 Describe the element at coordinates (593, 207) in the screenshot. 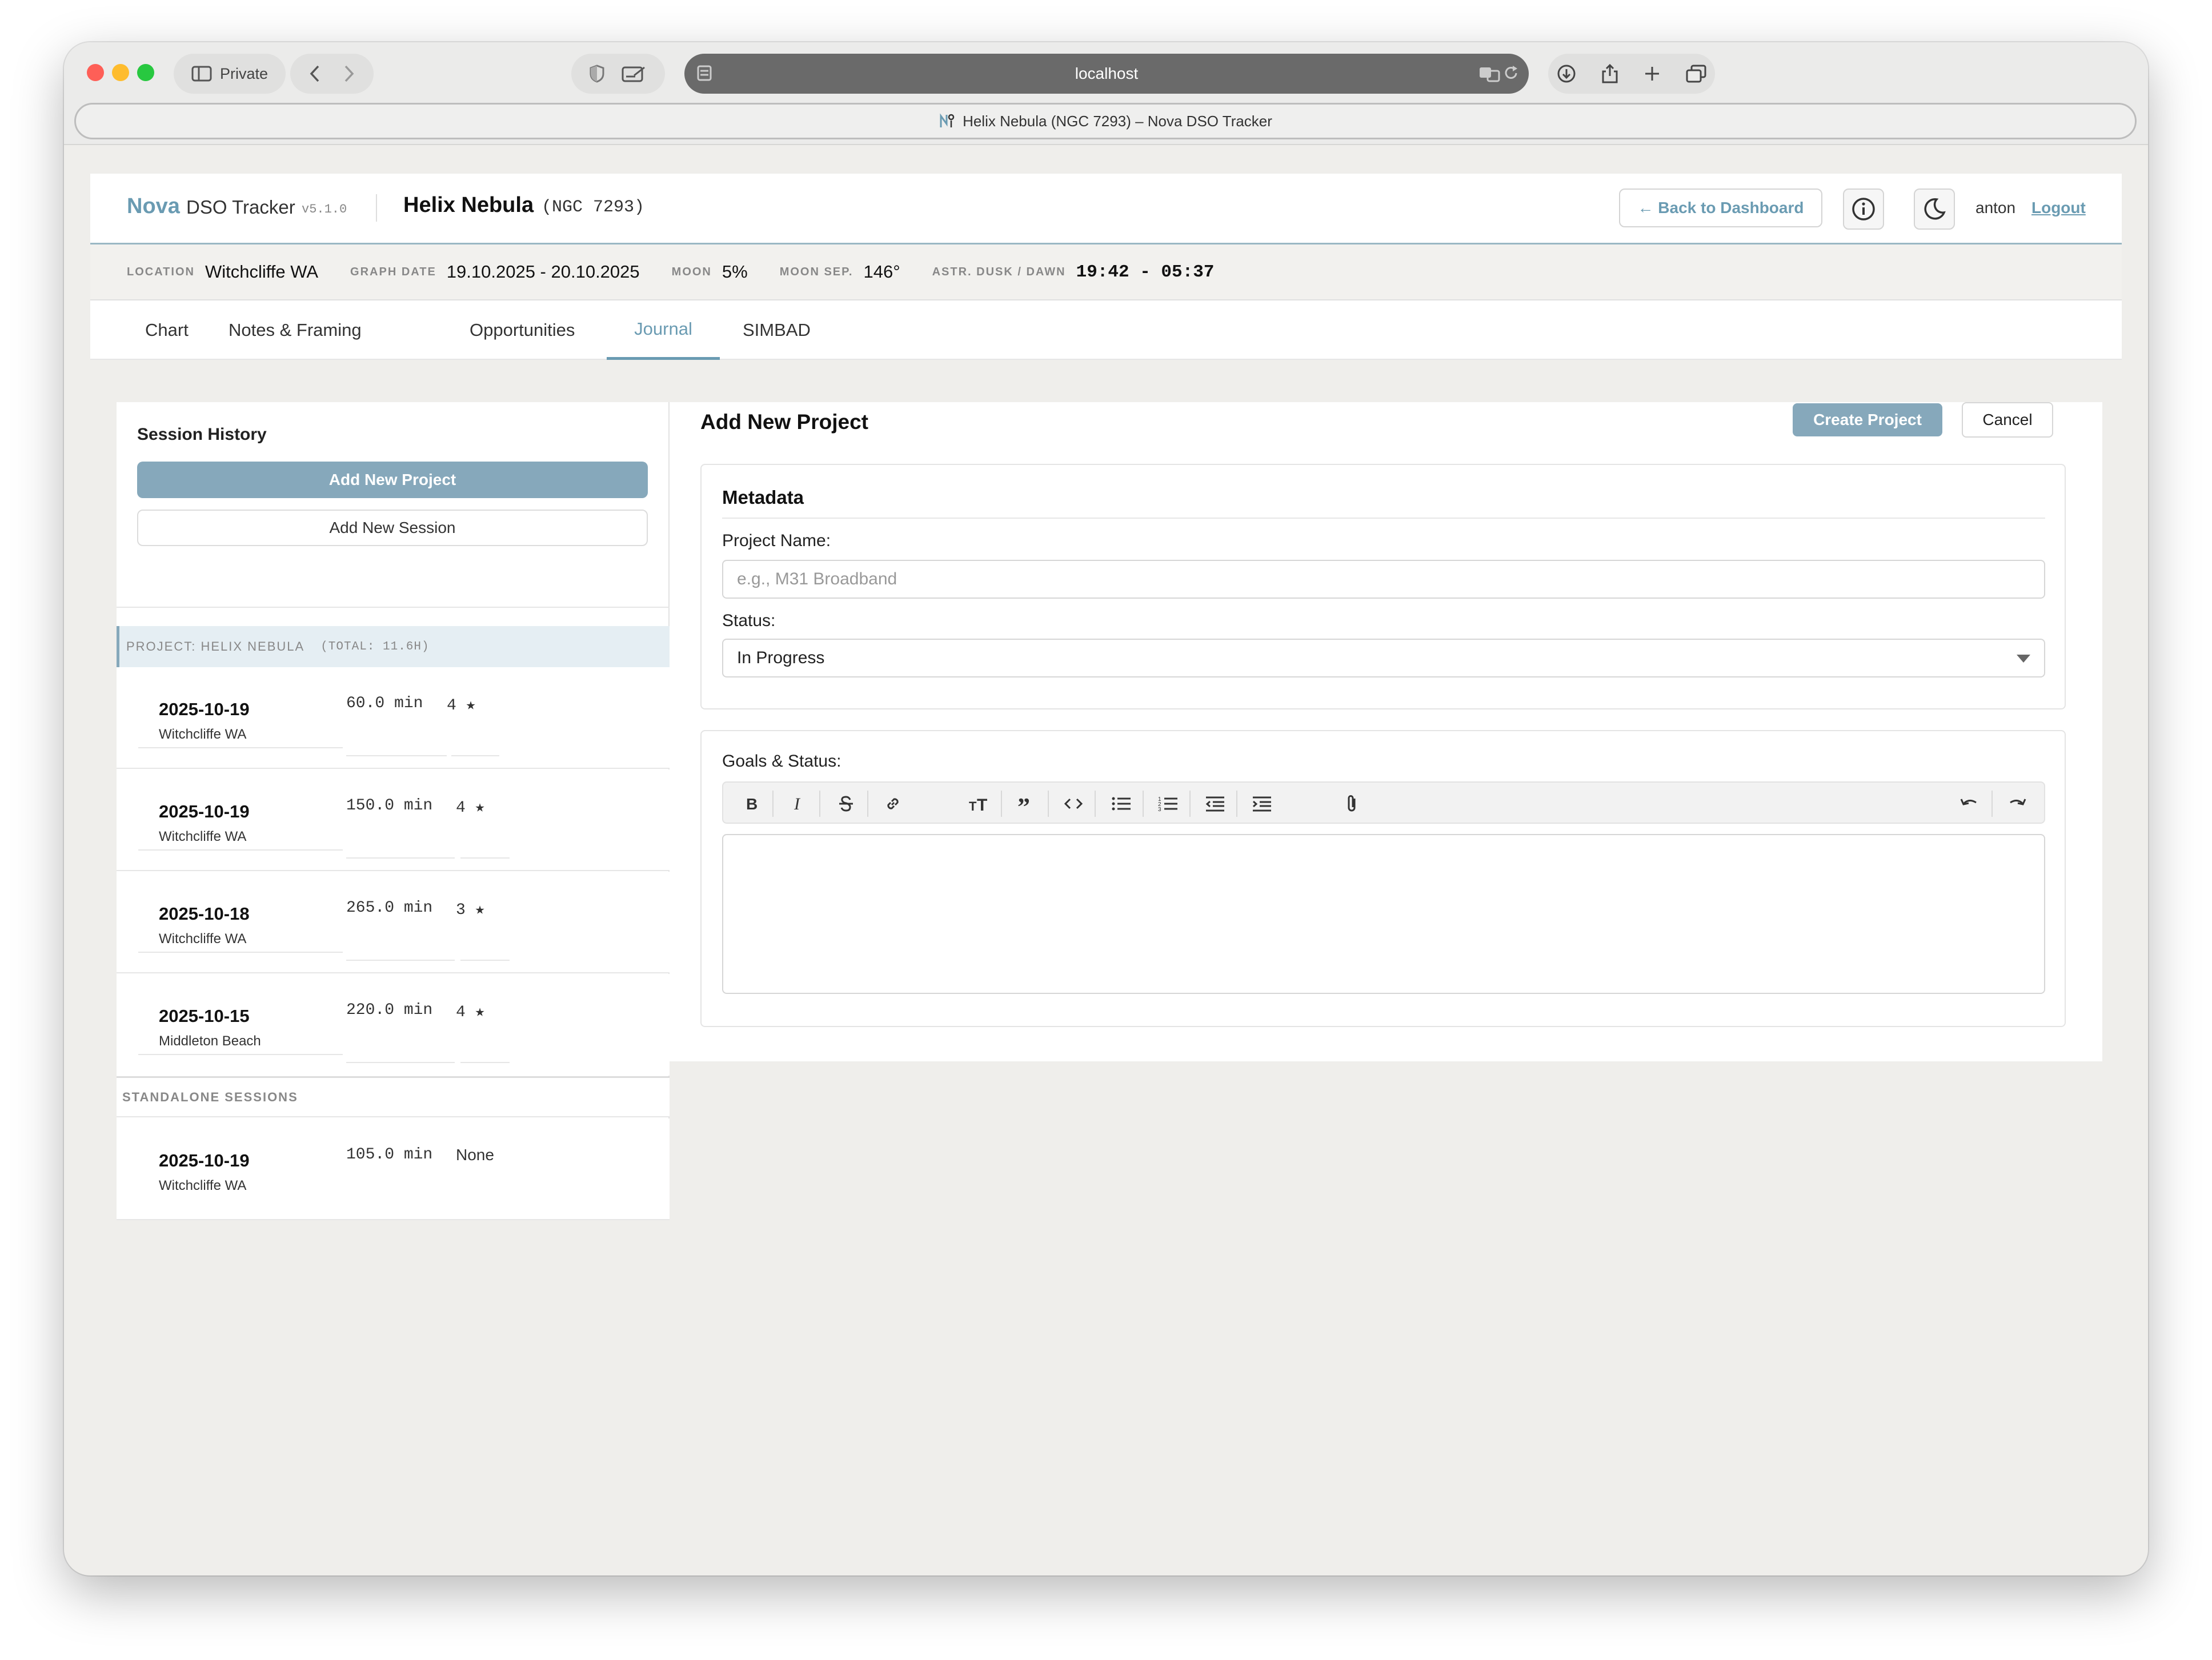

I see `object-code: (NGC 7293)` at that location.